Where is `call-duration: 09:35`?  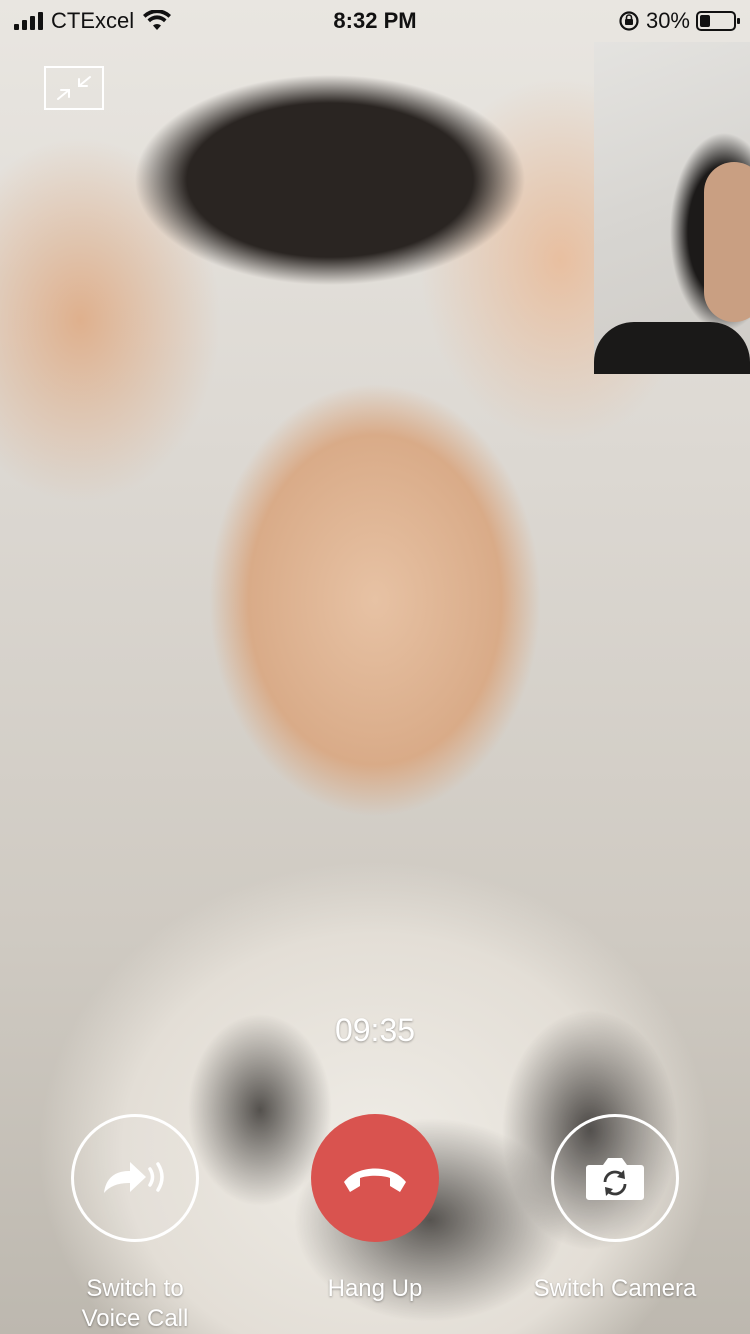
call-duration: 09:35 is located at coordinates (375, 1030).